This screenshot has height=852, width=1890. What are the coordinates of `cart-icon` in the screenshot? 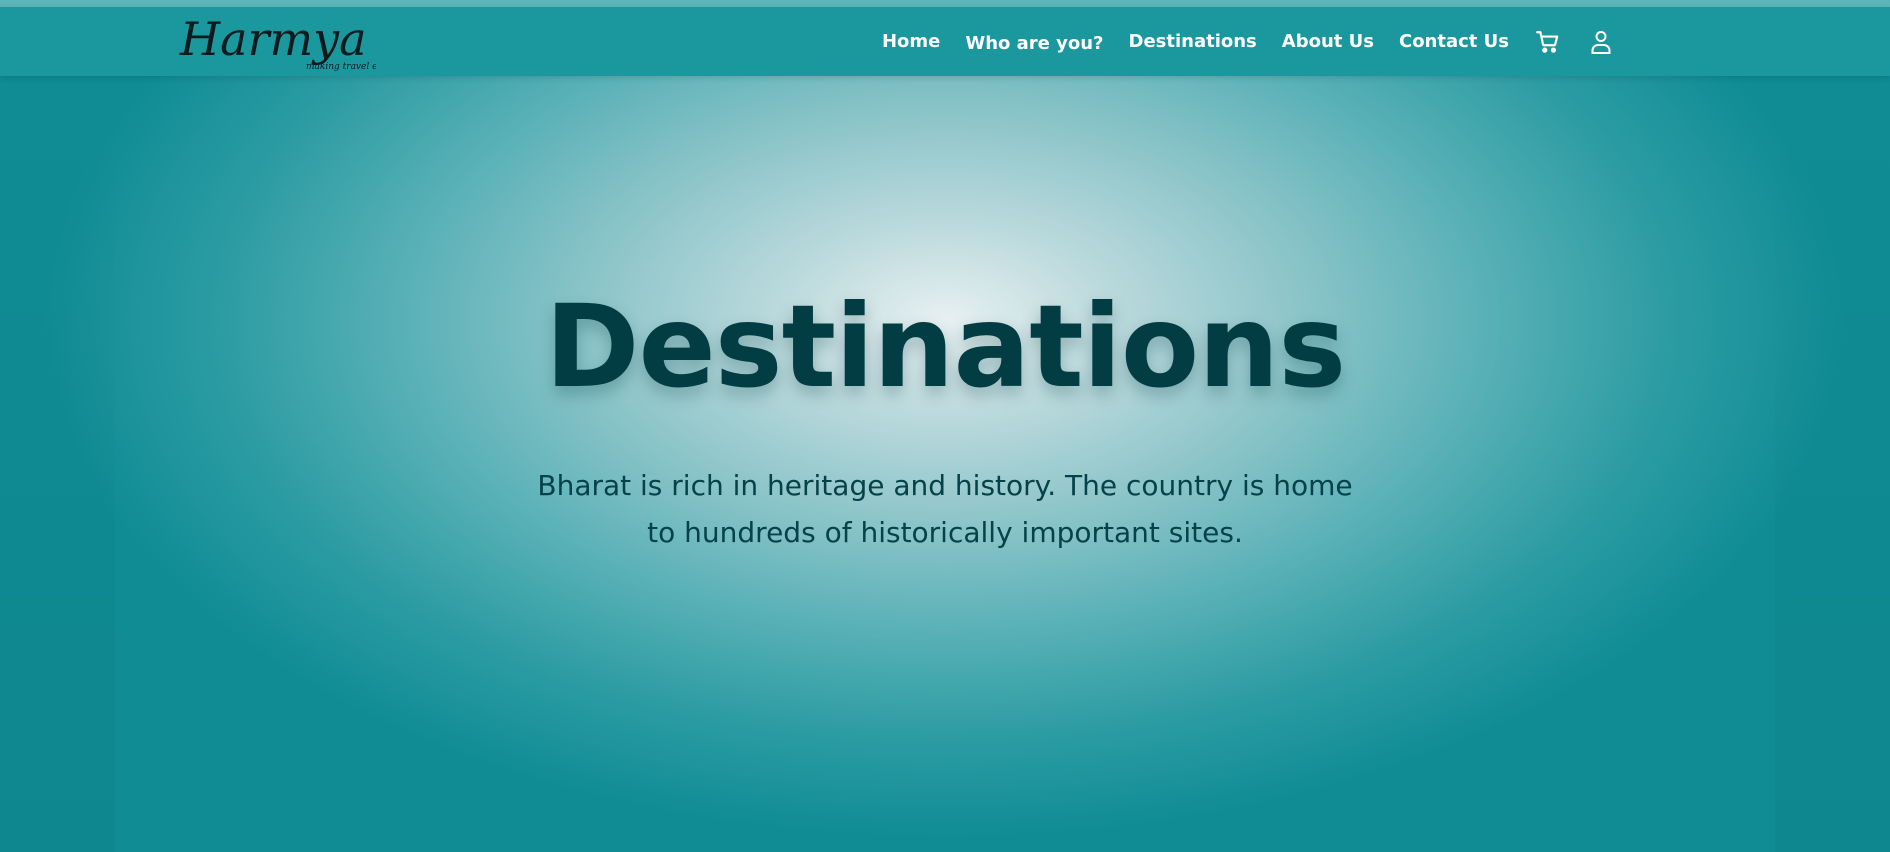 It's located at (1547, 41).